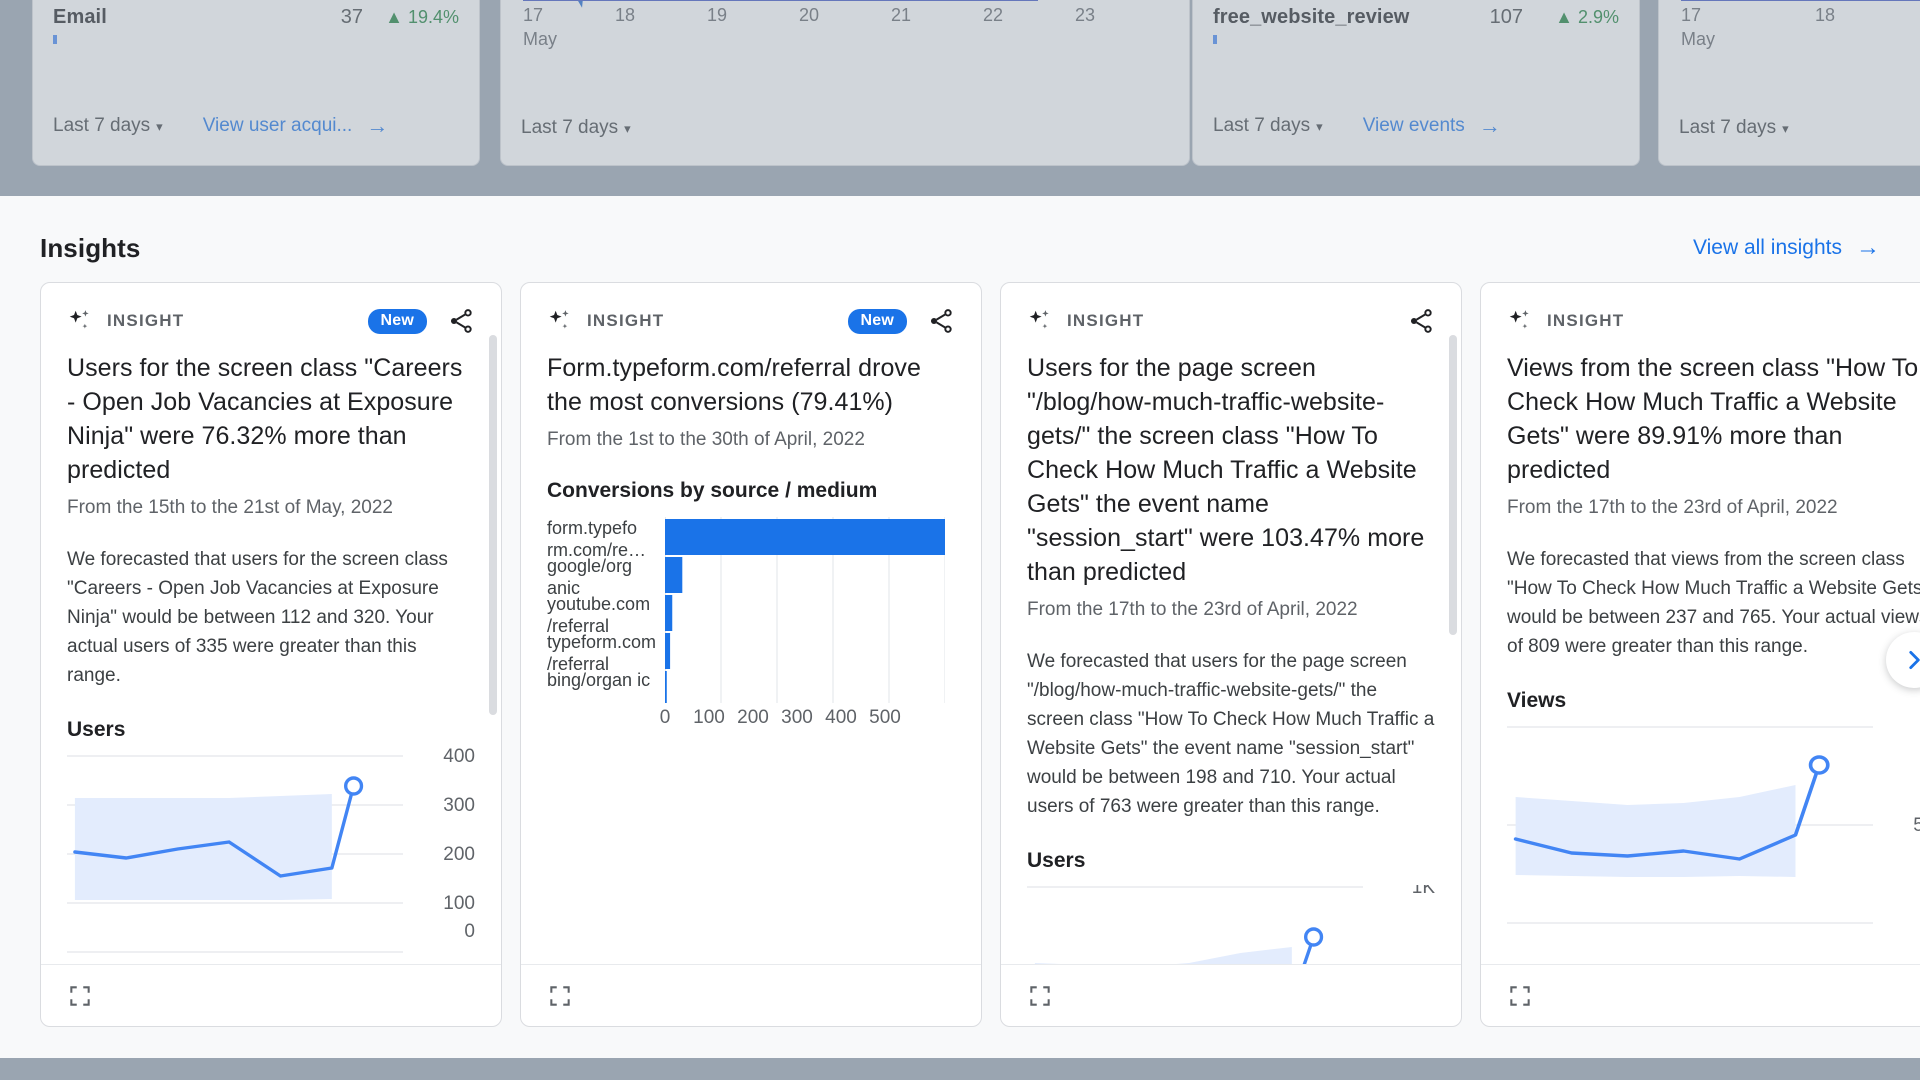 The width and height of the screenshot is (1920, 1080). I want to click on y-tick-label: 100, so click(459, 903).